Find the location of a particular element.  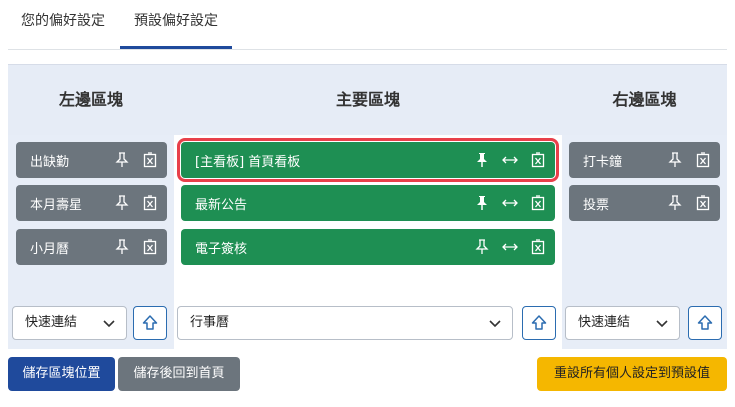

right-column-title: 右邊區塊 is located at coordinates (644, 99).